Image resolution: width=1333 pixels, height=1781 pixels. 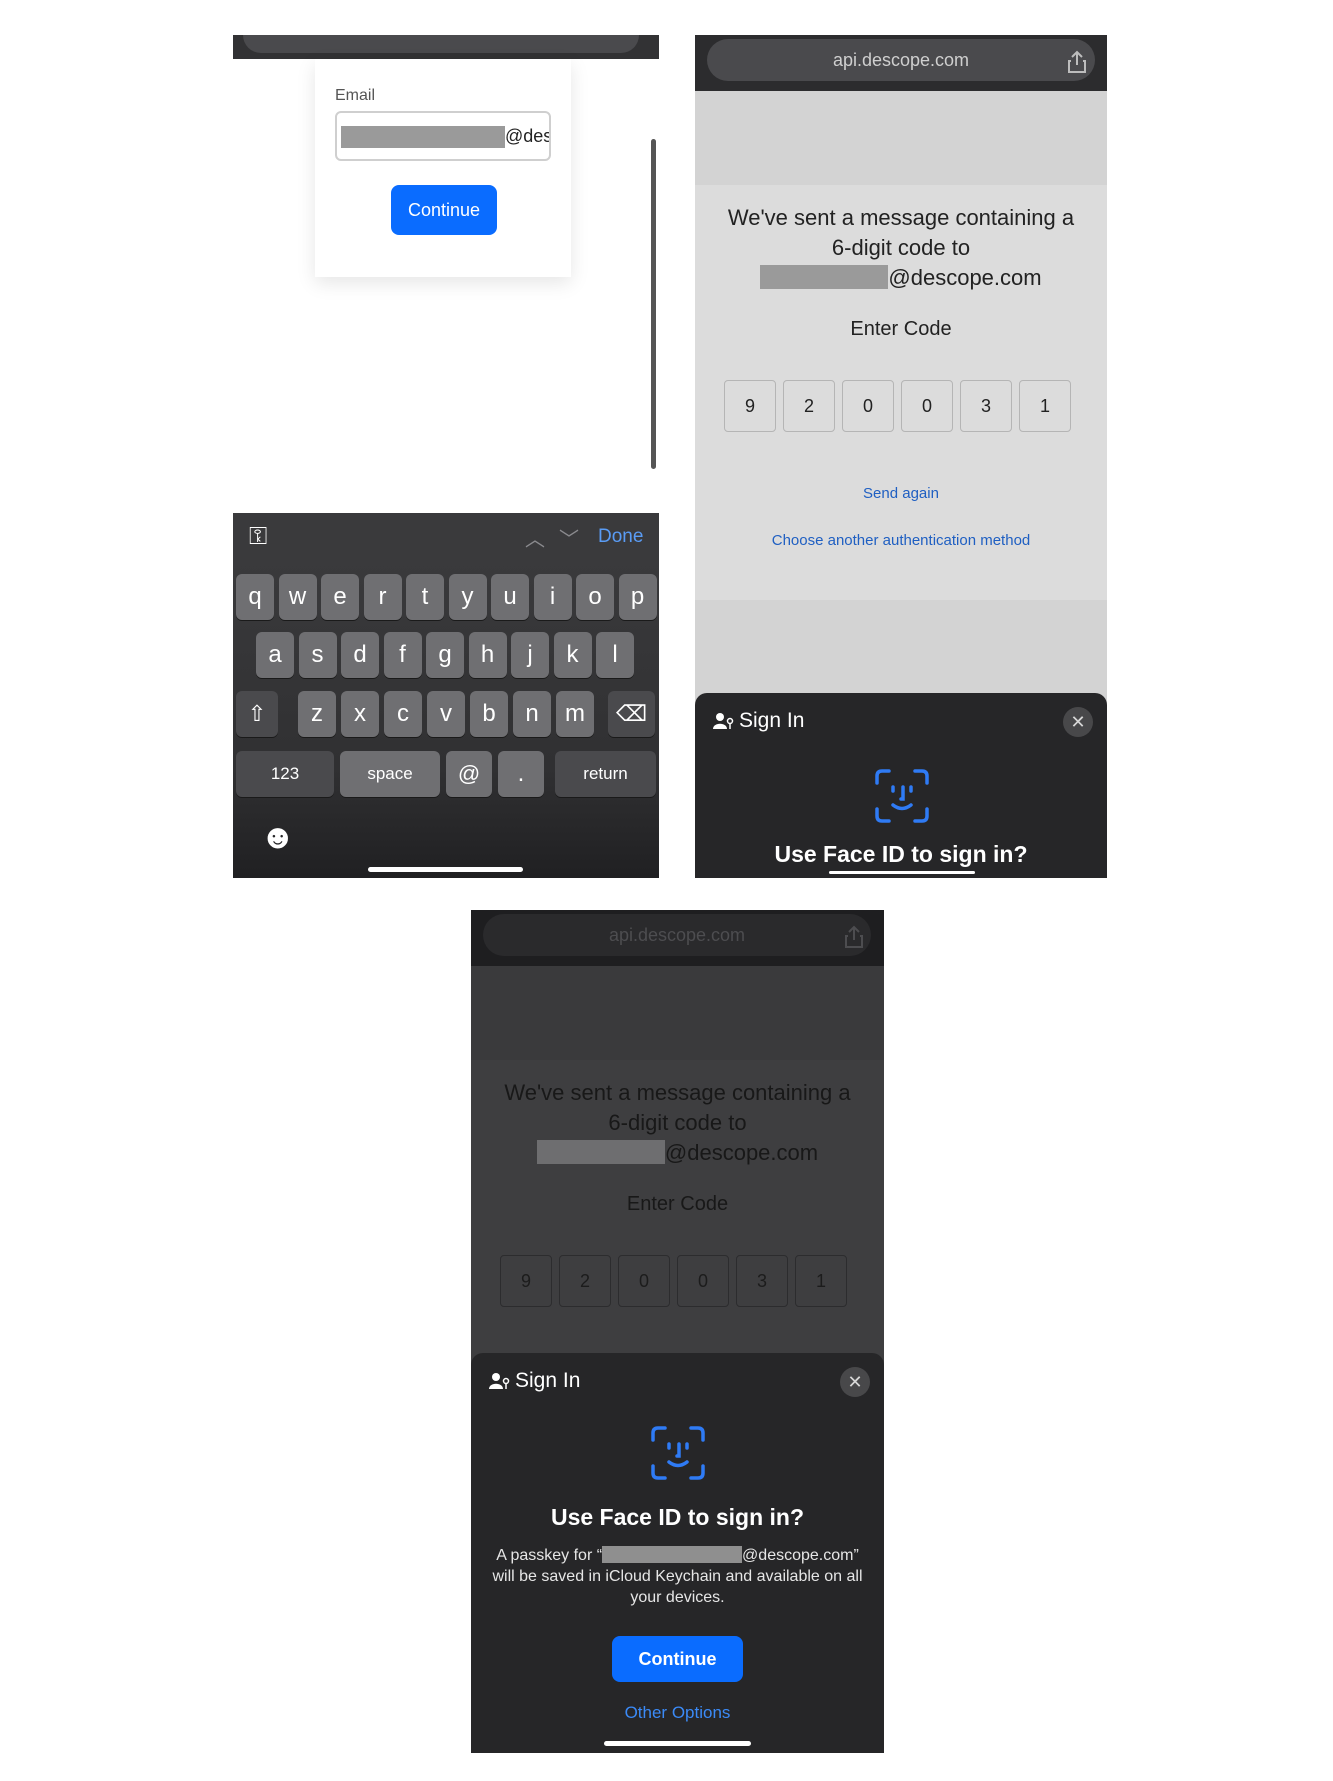 What do you see at coordinates (901, 493) in the screenshot?
I see `send-again-link: Send again` at bounding box center [901, 493].